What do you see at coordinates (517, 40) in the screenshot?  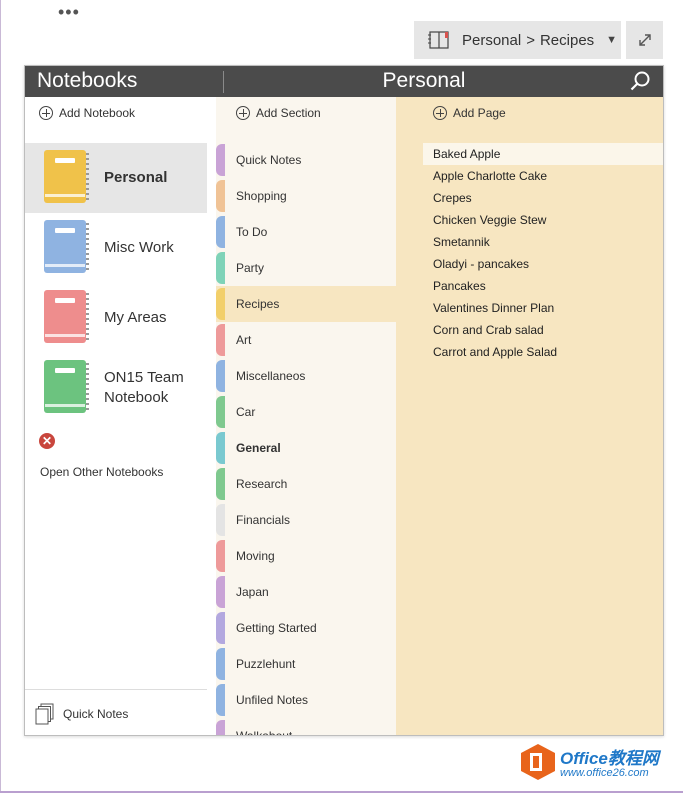 I see `notebook-navigation-dropdown: Personal > Recipes ▼` at bounding box center [517, 40].